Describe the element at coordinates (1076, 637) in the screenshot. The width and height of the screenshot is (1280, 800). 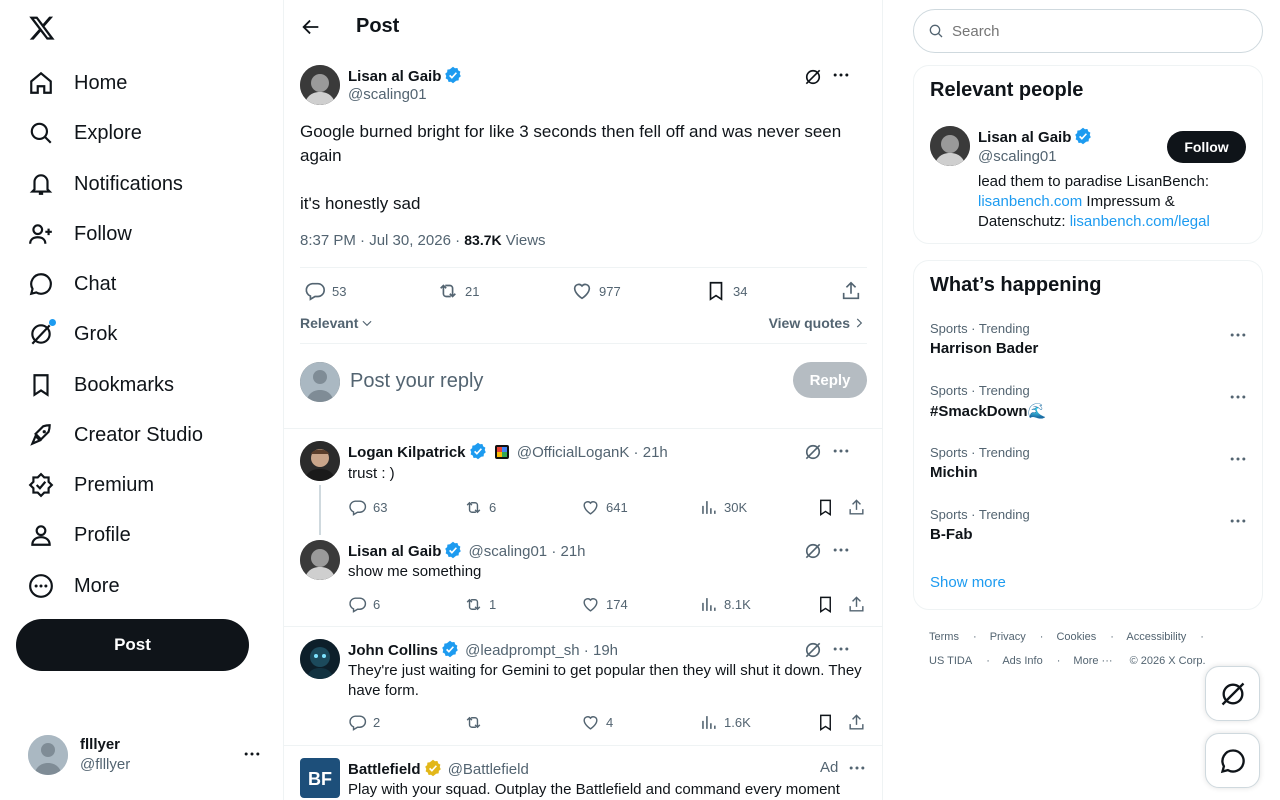
I see `footer-link: Cookies` at that location.